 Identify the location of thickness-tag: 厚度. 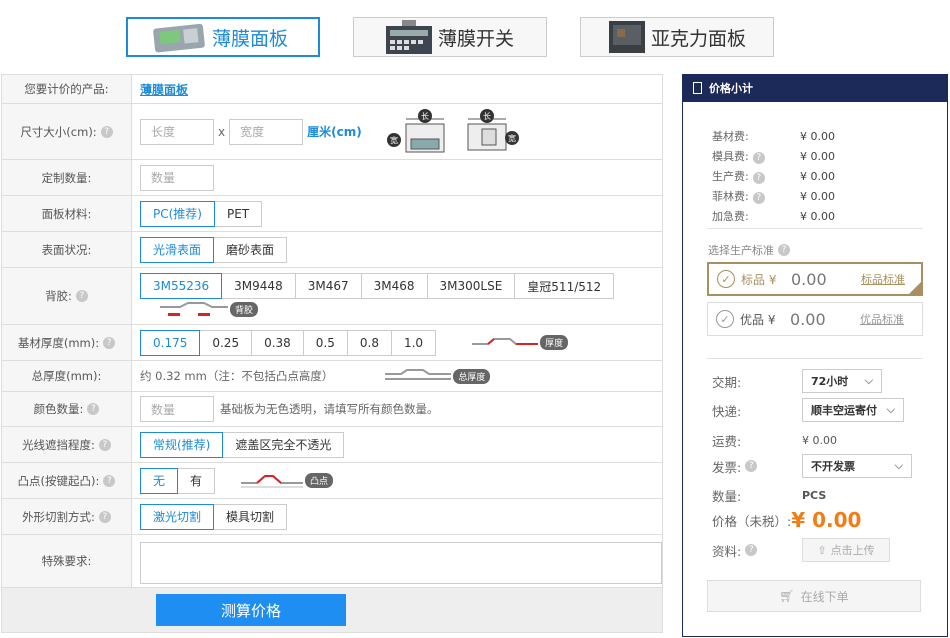
(554, 342).